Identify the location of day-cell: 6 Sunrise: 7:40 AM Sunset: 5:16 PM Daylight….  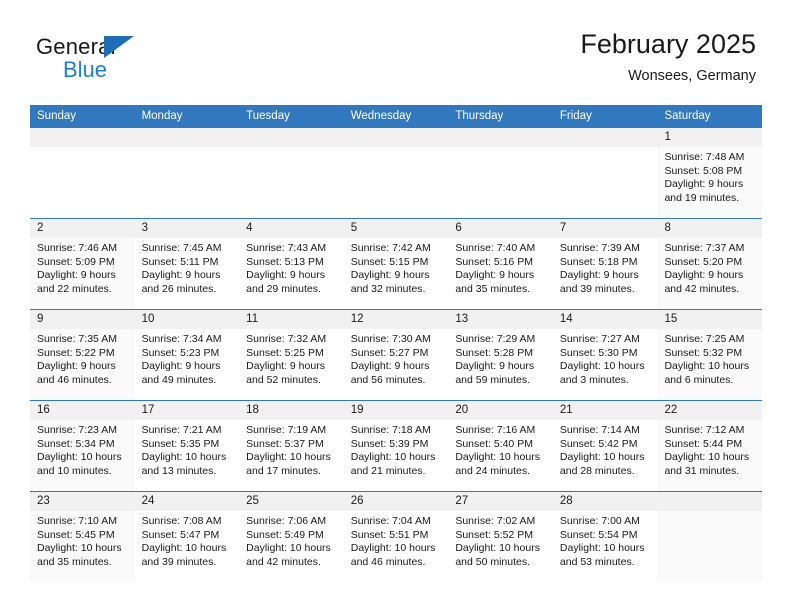
(500, 264).